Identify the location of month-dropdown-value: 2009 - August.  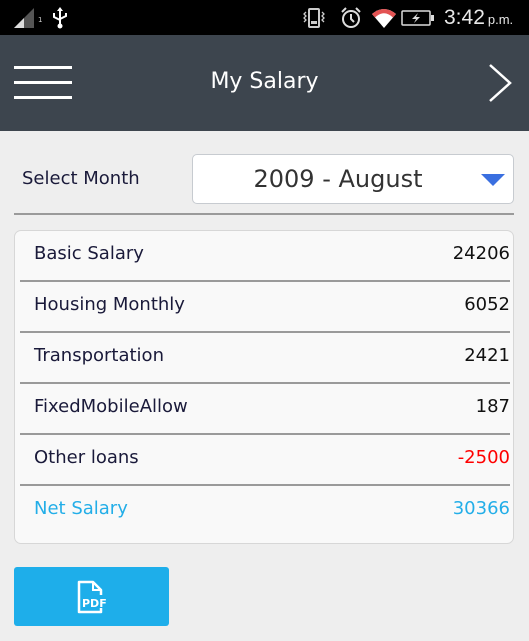
(338, 179).